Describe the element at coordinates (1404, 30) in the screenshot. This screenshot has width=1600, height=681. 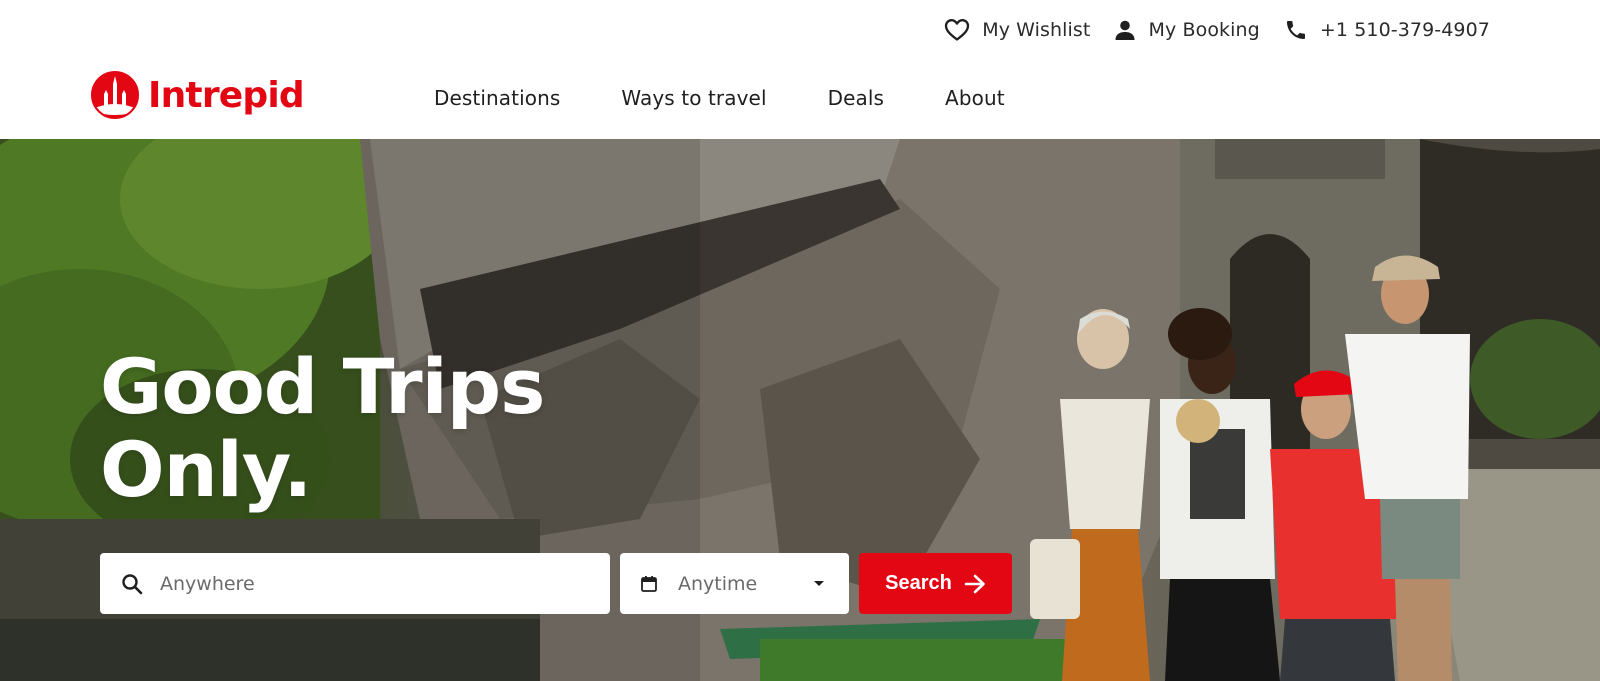
I see `phone-label: +1 510-379-4907` at that location.